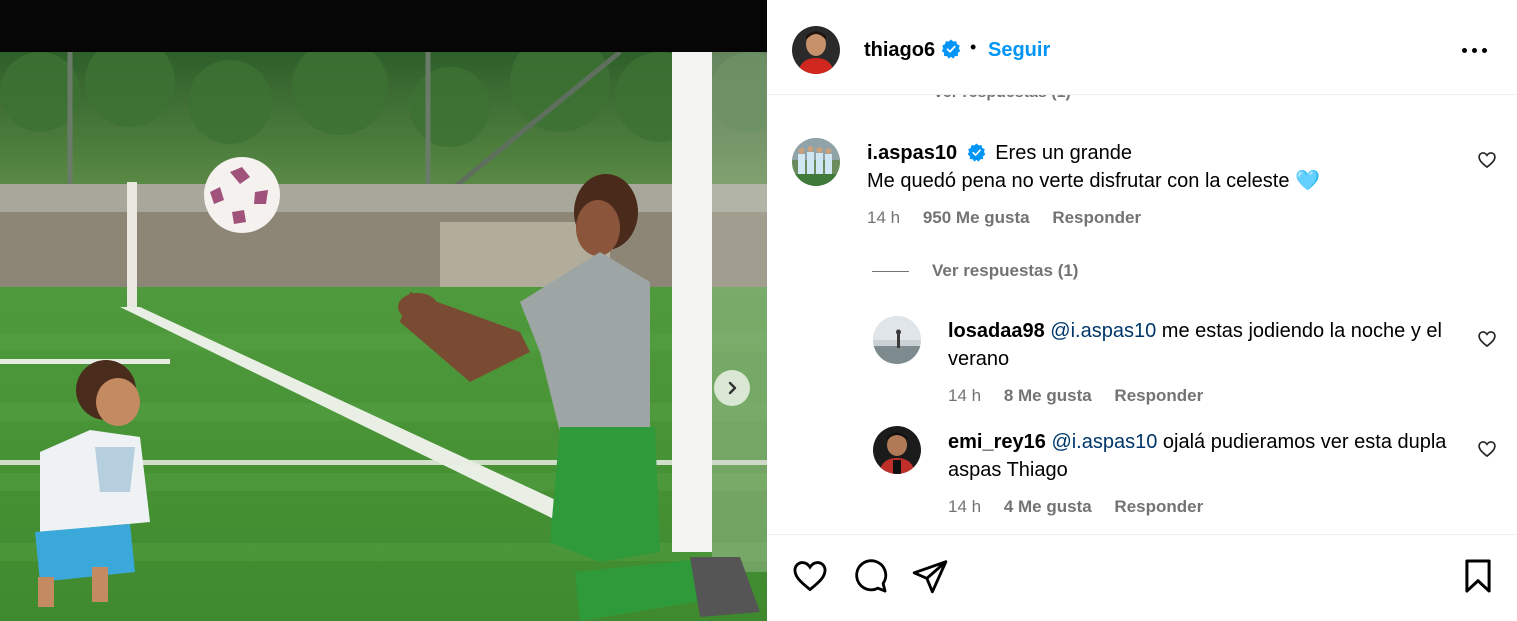  What do you see at coordinates (1063, 153) in the screenshot?
I see `comment-text-line1: Eres un grande` at bounding box center [1063, 153].